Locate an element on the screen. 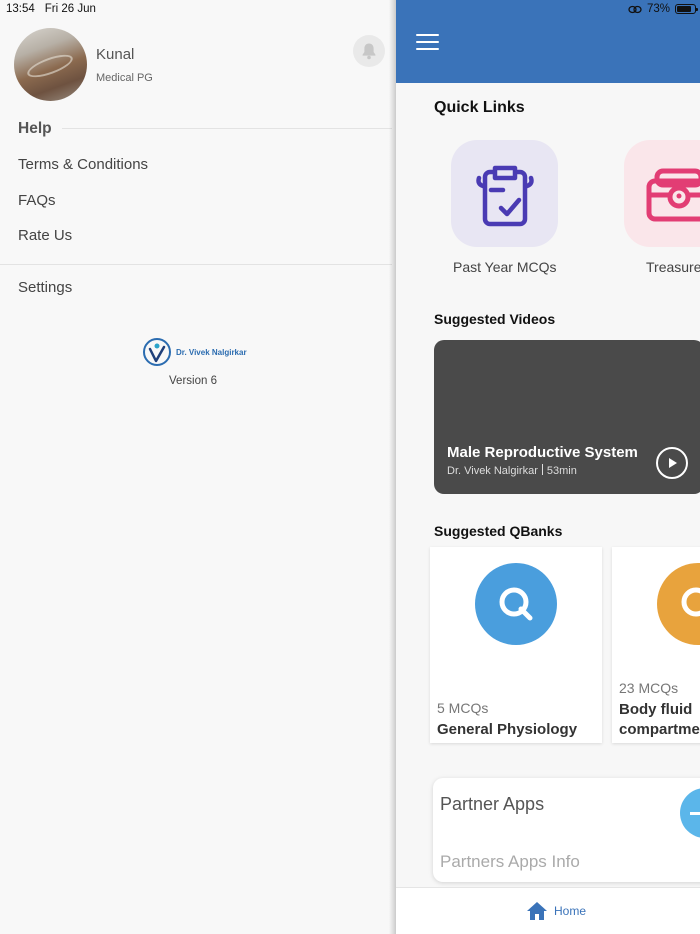  user-subtitle: Medical PG is located at coordinates (124, 78).